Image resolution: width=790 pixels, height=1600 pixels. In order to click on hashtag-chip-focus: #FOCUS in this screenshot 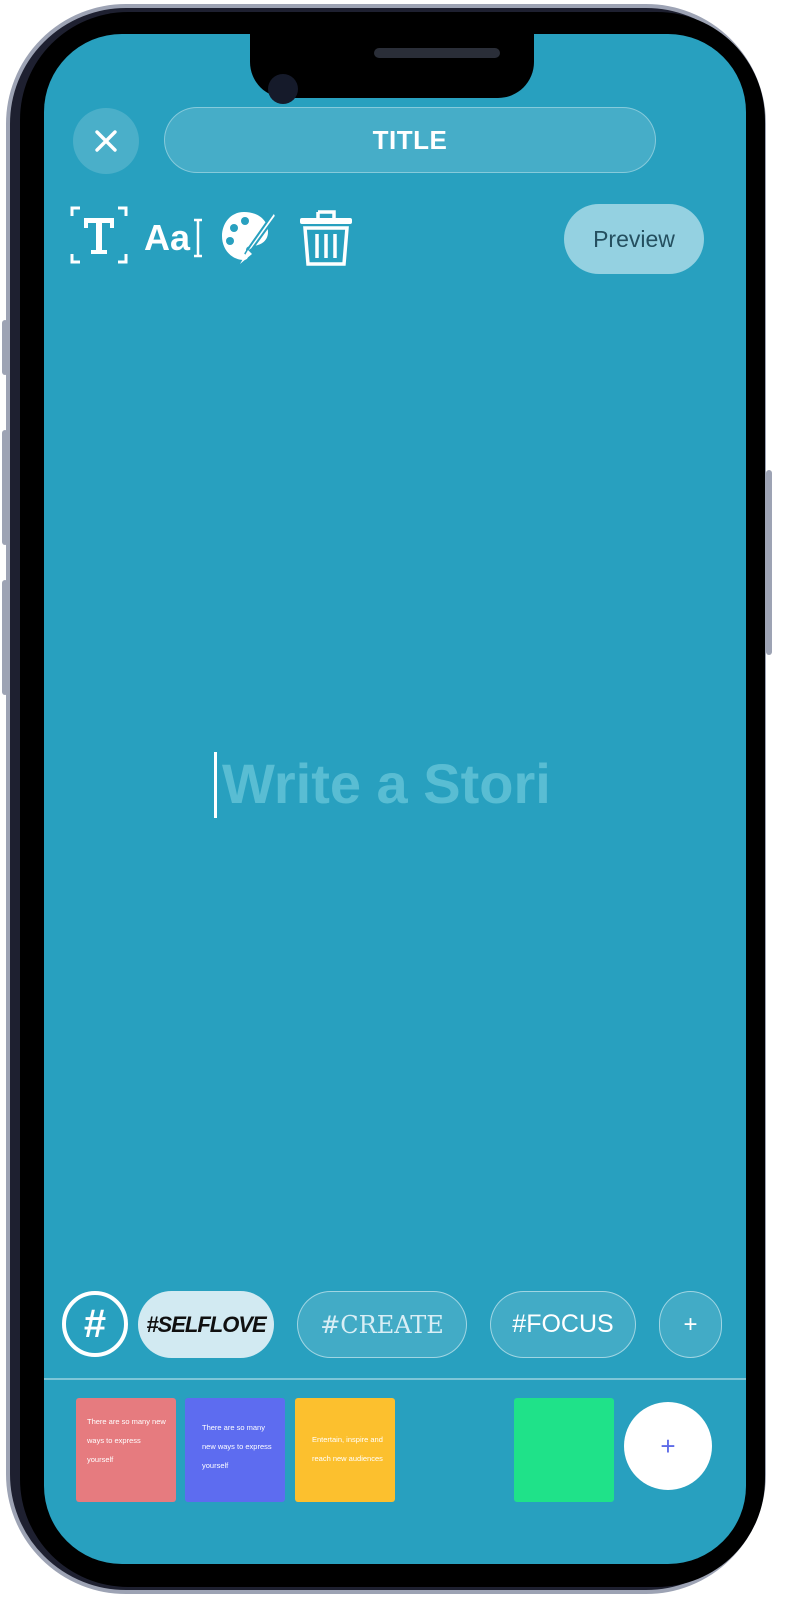, I will do `click(563, 1324)`.